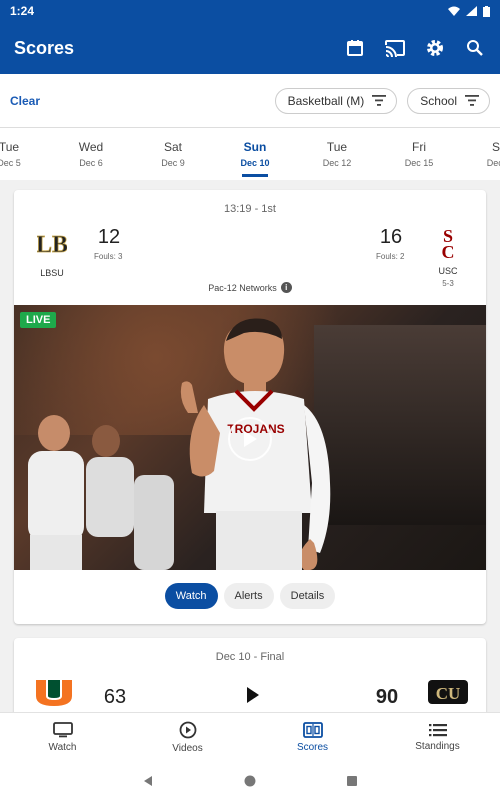 This screenshot has width=500, height=800. Describe the element at coordinates (25, 154) in the screenshot. I see `date-tab: Tue Dec 5` at that location.